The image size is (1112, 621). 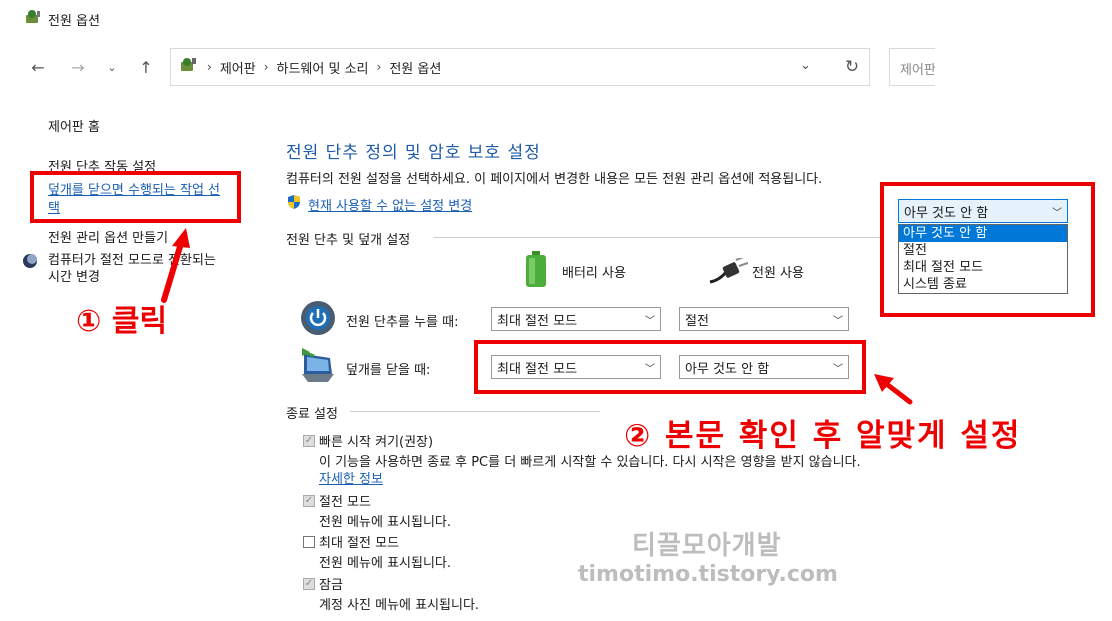 What do you see at coordinates (294, 204) in the screenshot?
I see `uac-shield-icon` at bounding box center [294, 204].